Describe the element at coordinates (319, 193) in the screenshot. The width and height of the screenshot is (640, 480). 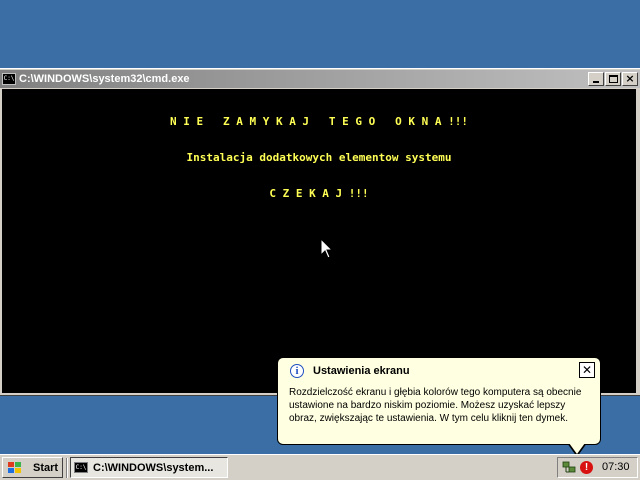
I see `console-wait-line: C Z E K A J !!!` at that location.